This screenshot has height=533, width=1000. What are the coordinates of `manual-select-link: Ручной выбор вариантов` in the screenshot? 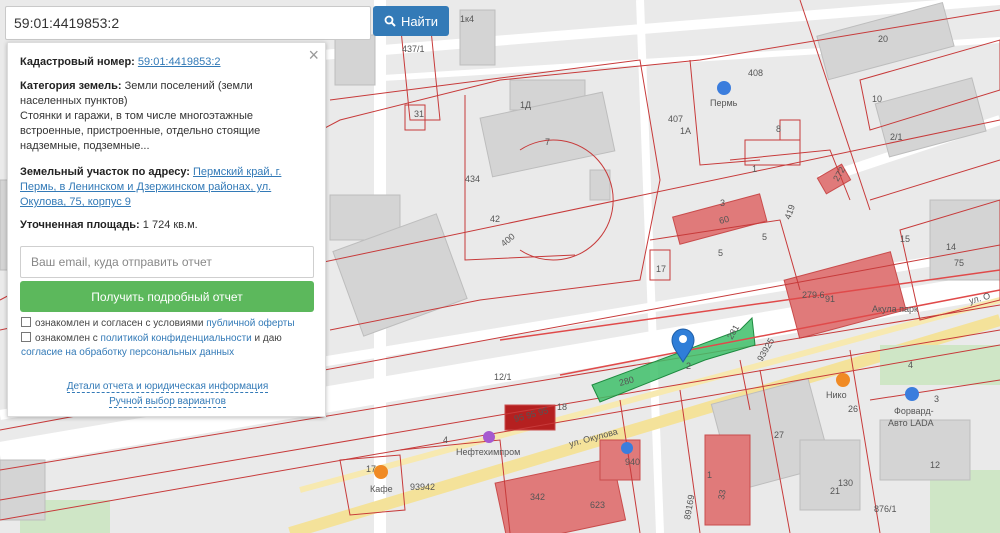 It's located at (167, 402).